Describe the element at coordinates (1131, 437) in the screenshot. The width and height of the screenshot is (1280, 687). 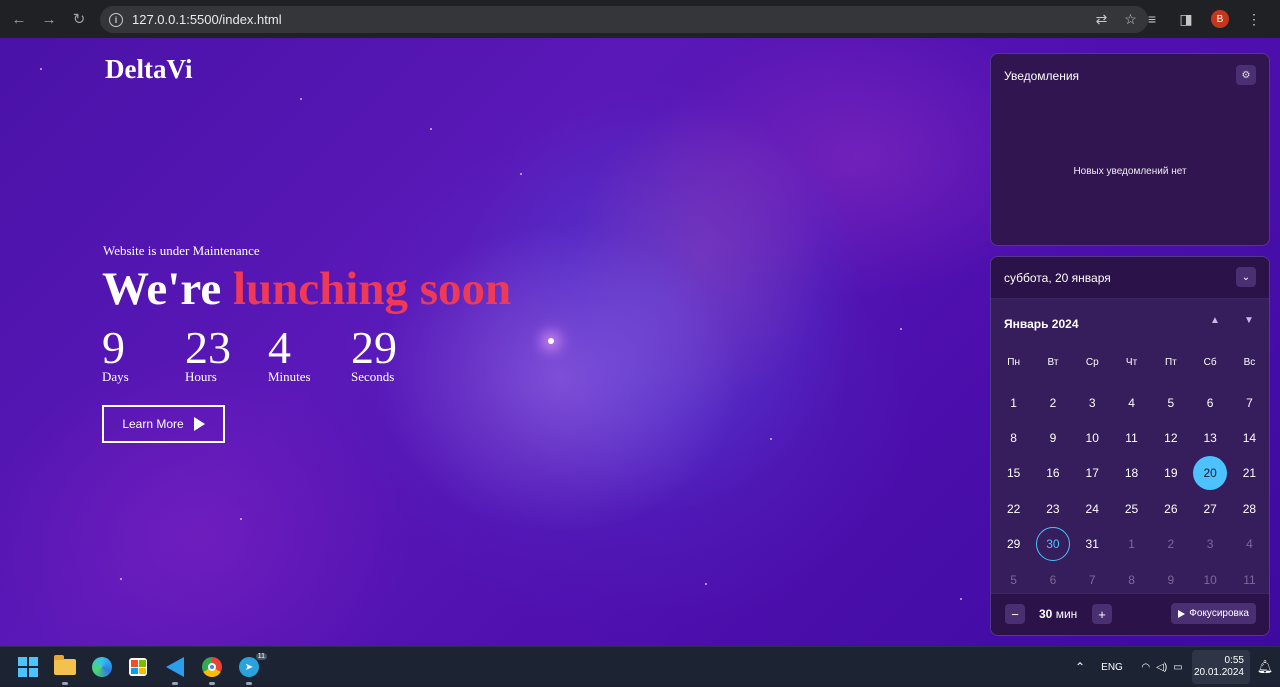
I see `calendar-day: 11` at that location.